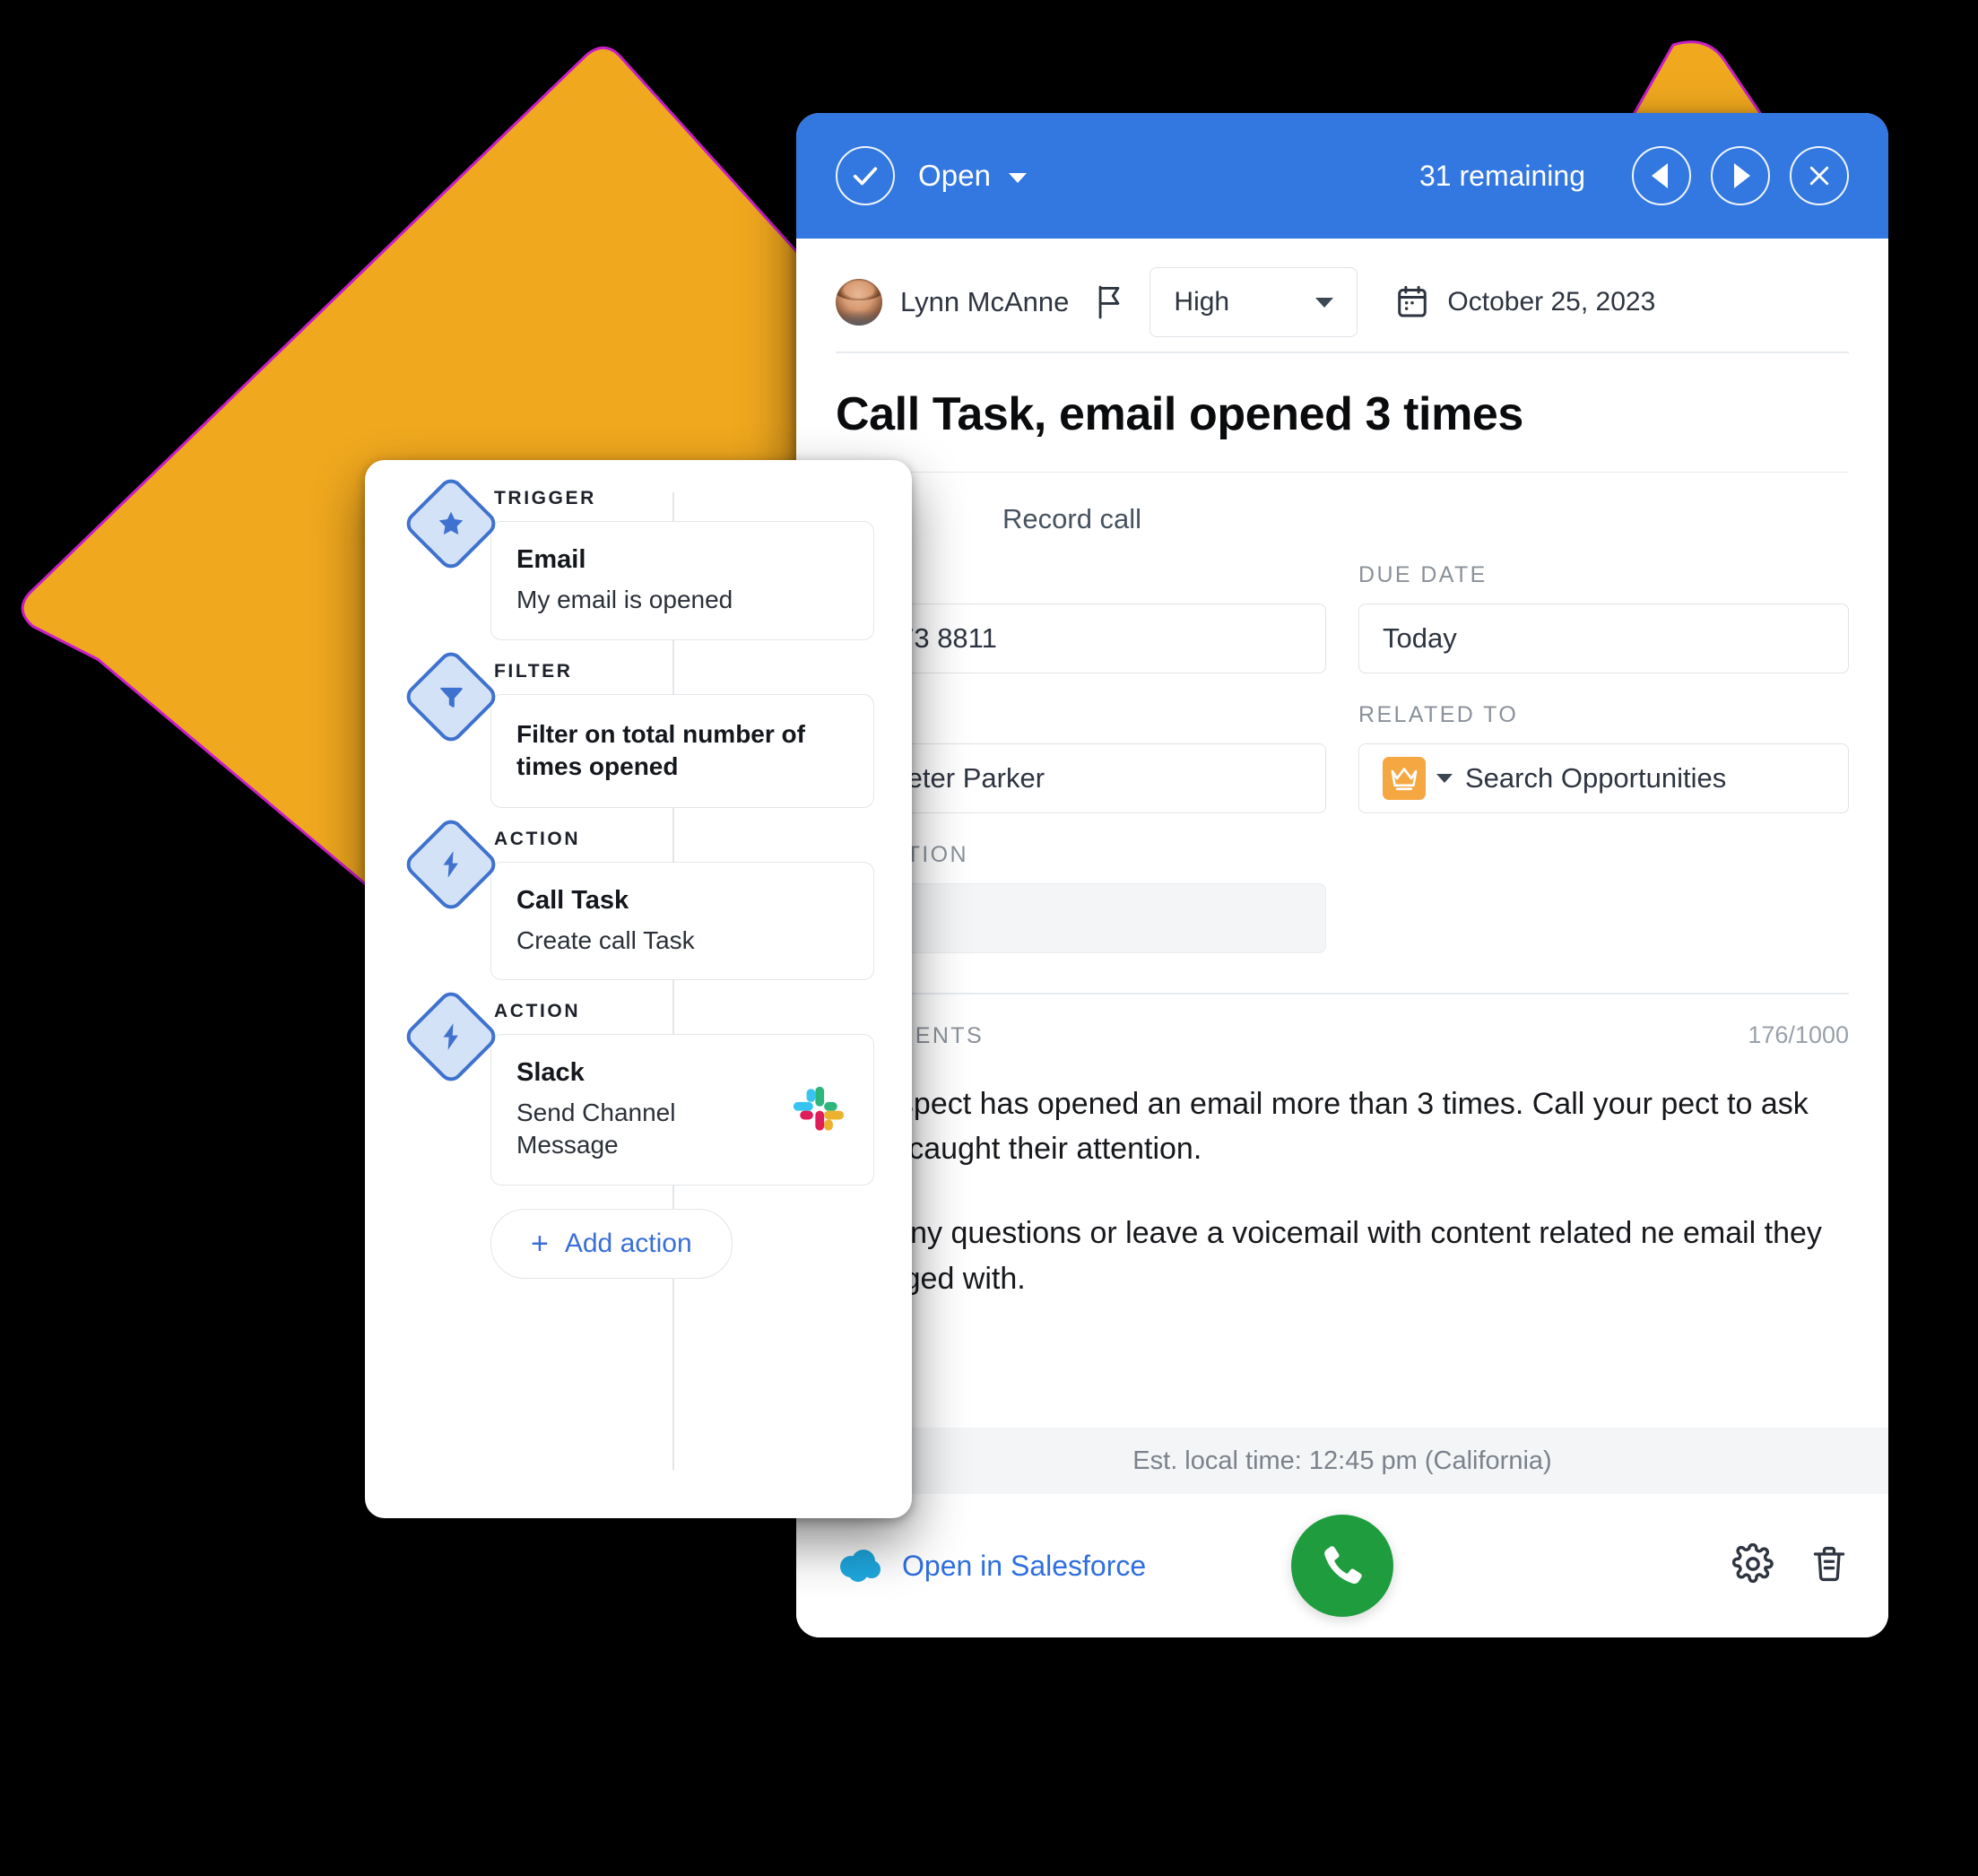  What do you see at coordinates (1202, 302) in the screenshot?
I see `priority-value: High` at bounding box center [1202, 302].